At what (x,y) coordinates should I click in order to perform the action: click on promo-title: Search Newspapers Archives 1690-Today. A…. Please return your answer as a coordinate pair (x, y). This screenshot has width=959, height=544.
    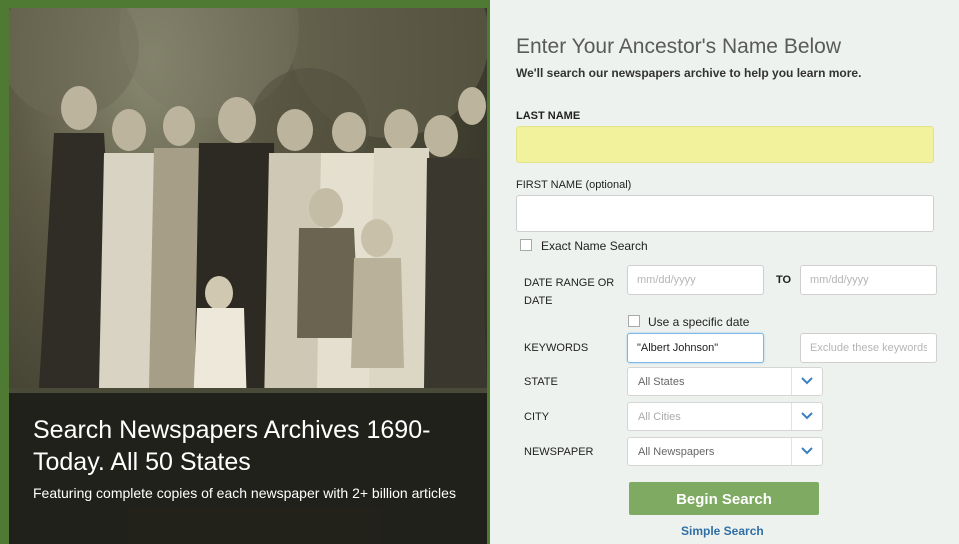
    Looking at the image, I should click on (232, 446).